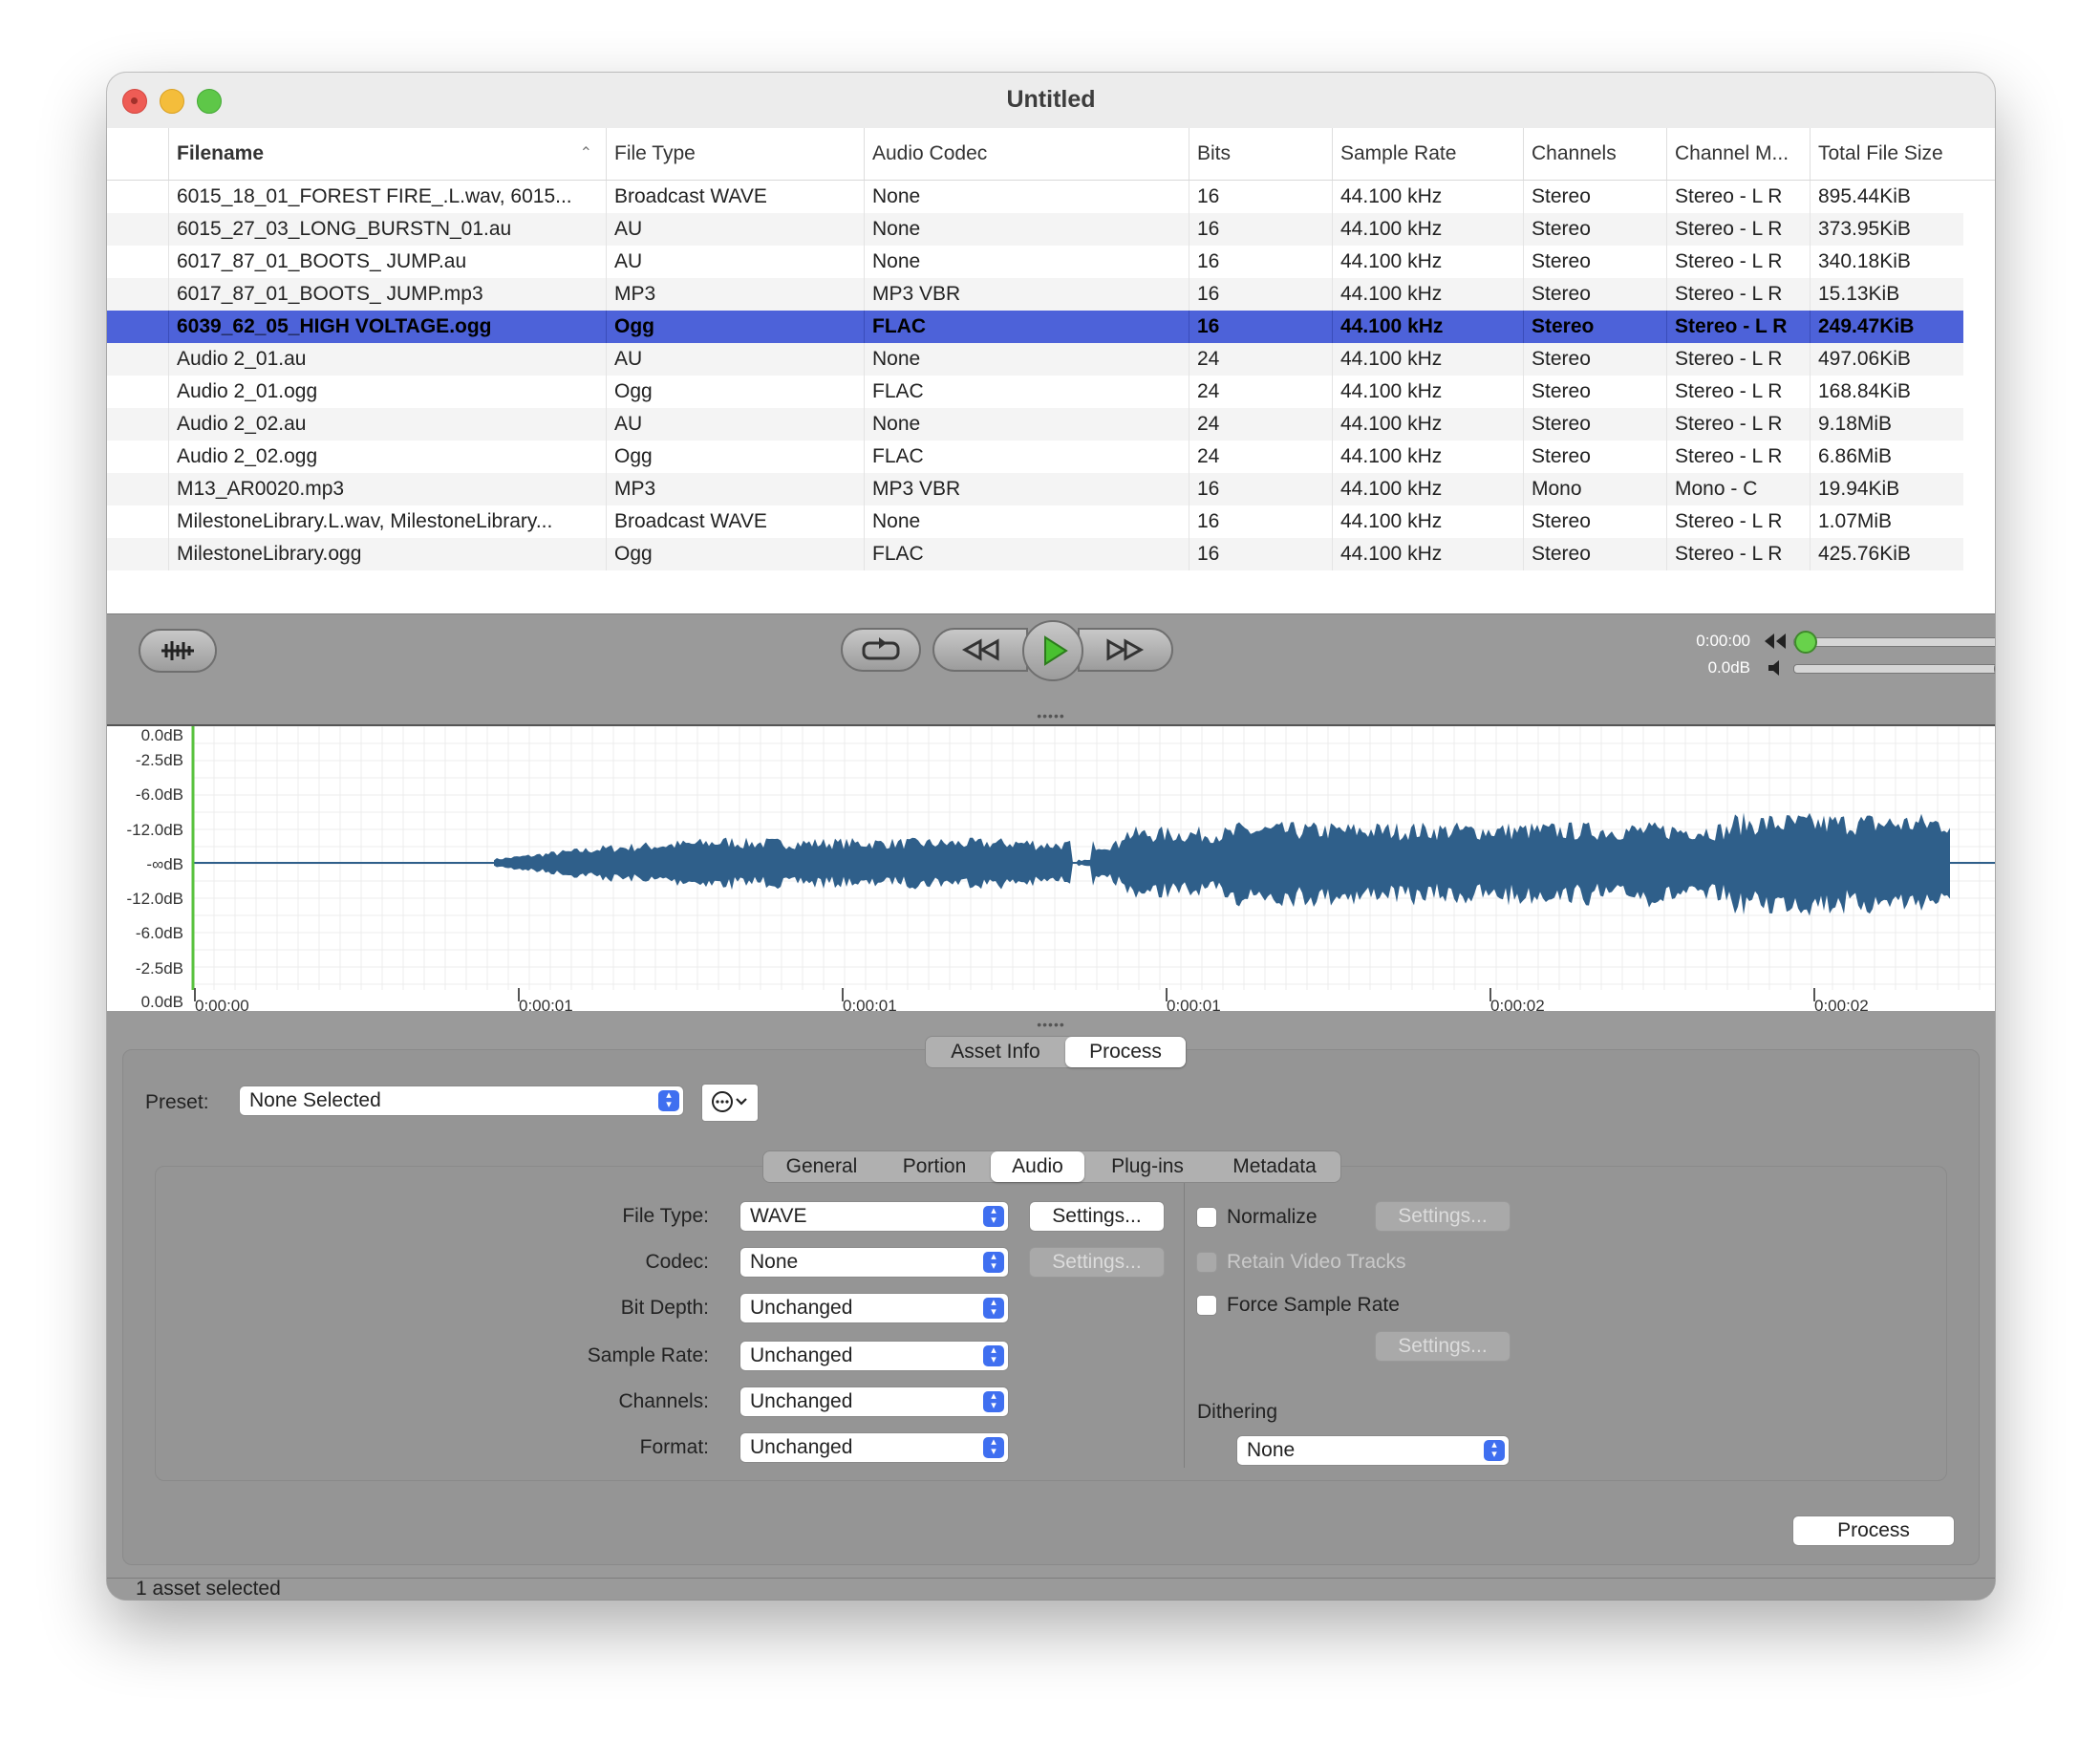 Image resolution: width=2100 pixels, height=1741 pixels. I want to click on table-cell: Ogg, so click(735, 554).